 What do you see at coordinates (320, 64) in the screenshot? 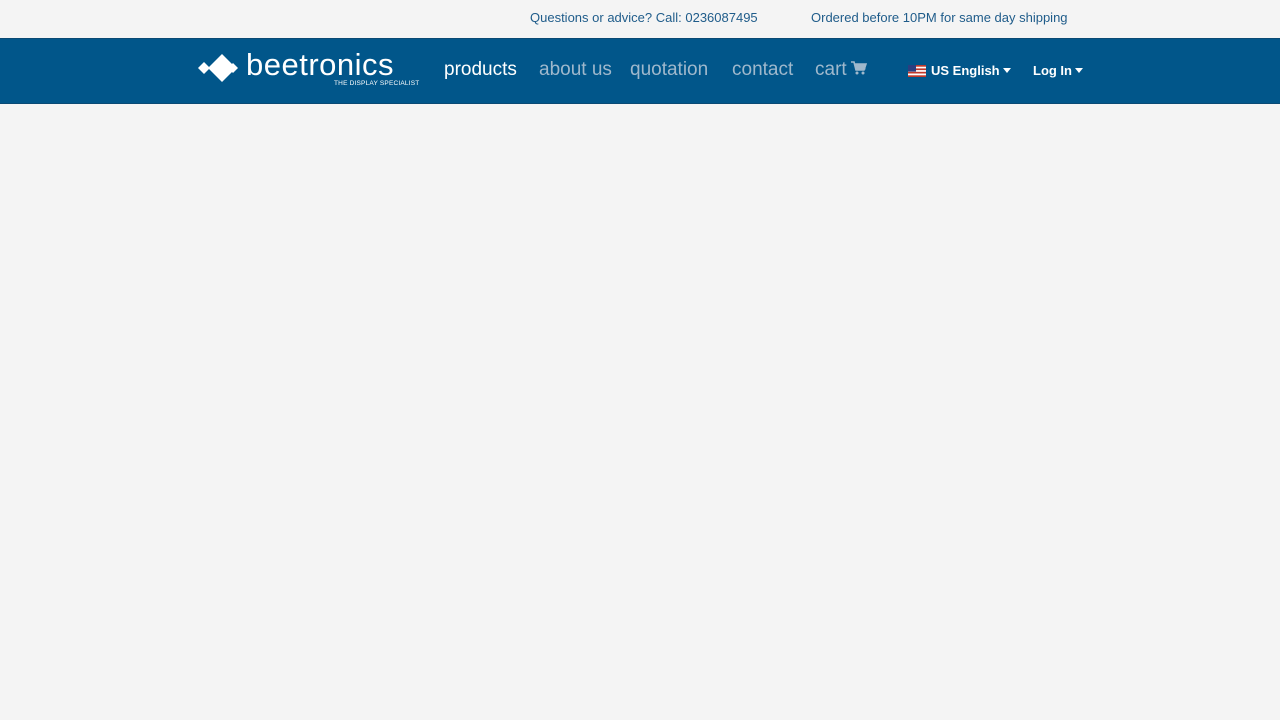
I see `logo-wordmark: beetronics` at bounding box center [320, 64].